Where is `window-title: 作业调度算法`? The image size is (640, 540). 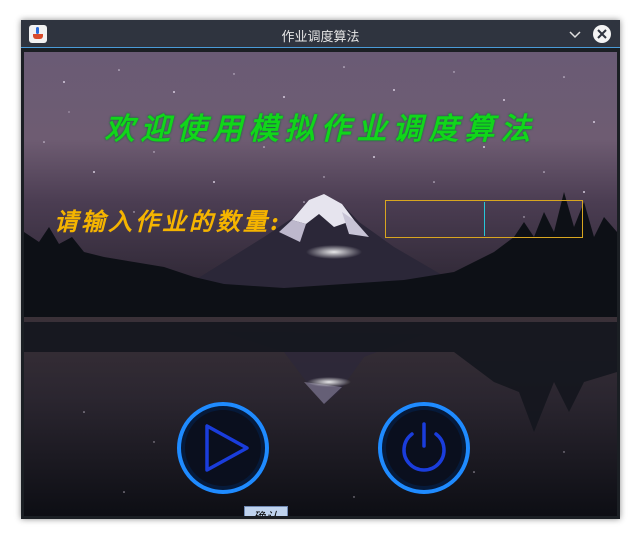 window-title: 作业调度算法 is located at coordinates (320, 37).